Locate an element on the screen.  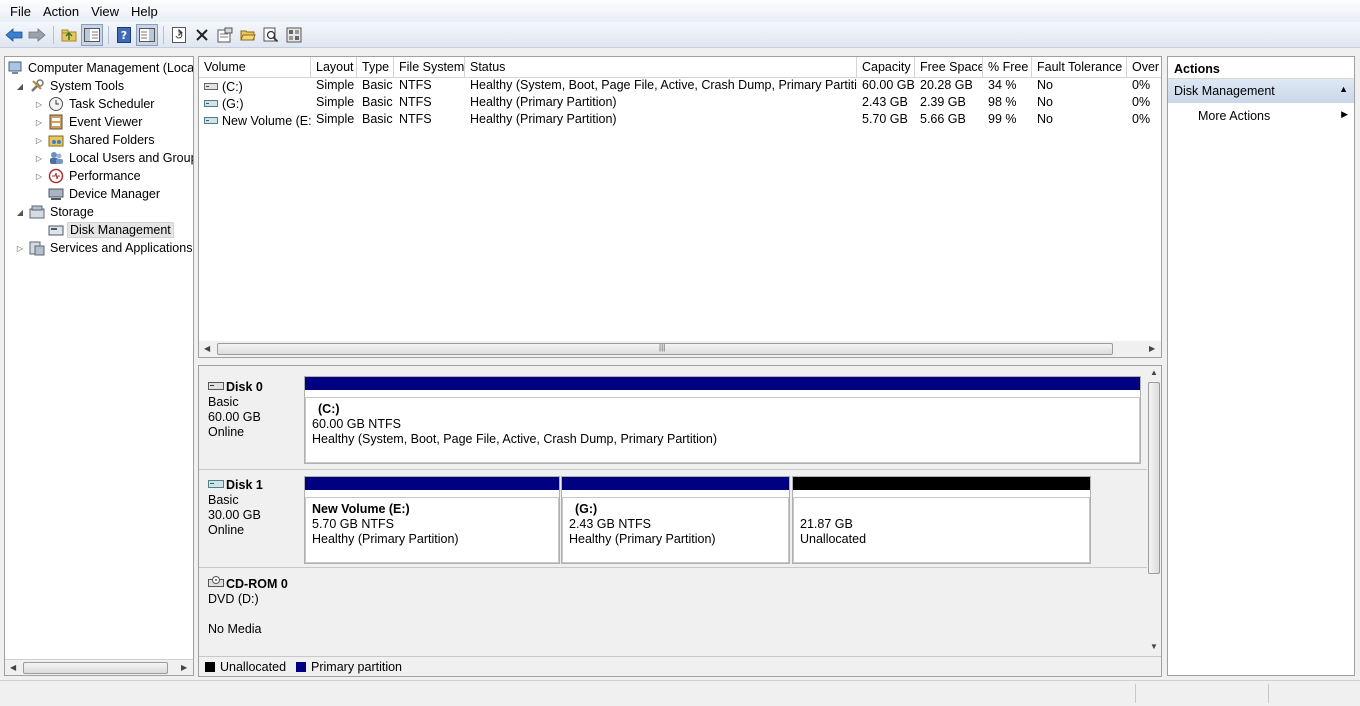
column-header-type: Type is located at coordinates (375, 67).